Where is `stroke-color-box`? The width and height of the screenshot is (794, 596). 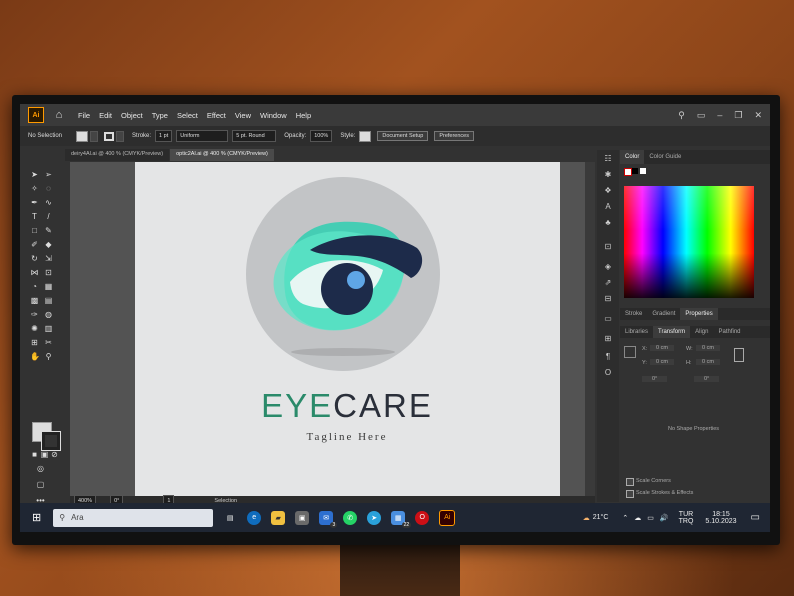 stroke-color-box is located at coordinates (51, 441).